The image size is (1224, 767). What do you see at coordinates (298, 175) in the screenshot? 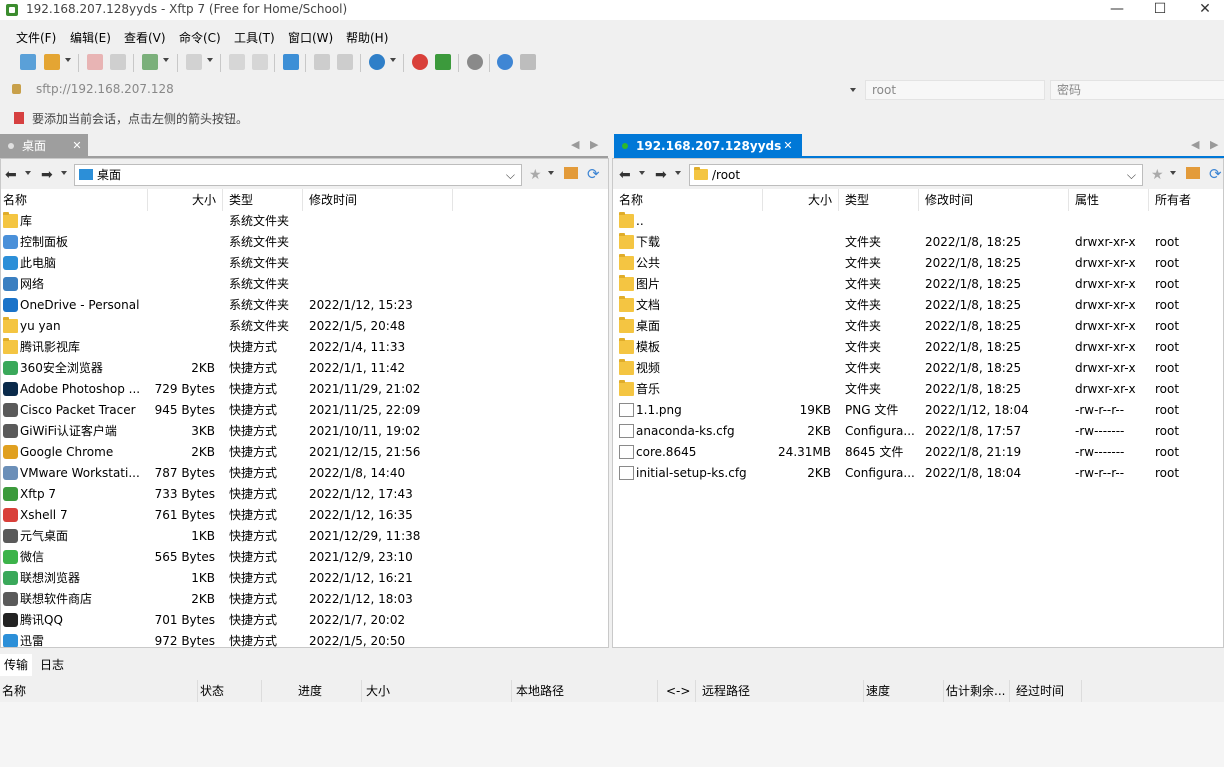
I see `local-path-input: 桌面 ⌵` at bounding box center [298, 175].